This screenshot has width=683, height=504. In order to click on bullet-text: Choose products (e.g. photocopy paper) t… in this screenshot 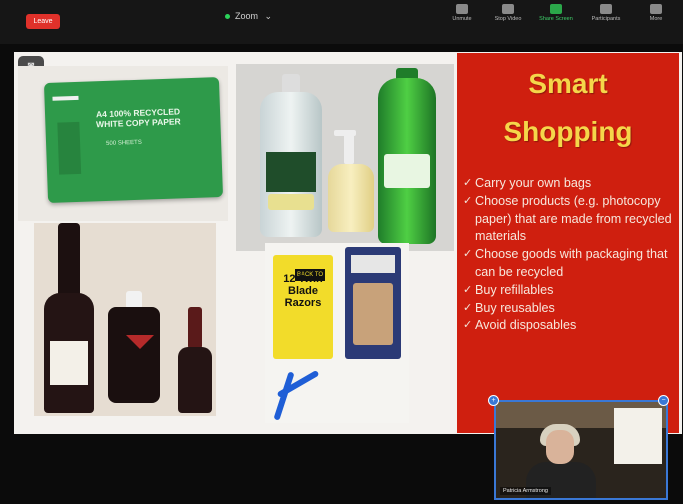, I will do `click(573, 218)`.